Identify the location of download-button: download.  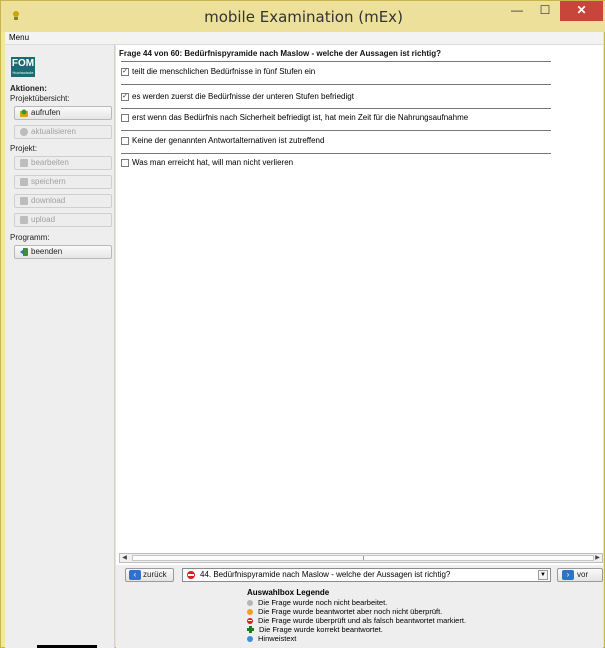
(63, 201).